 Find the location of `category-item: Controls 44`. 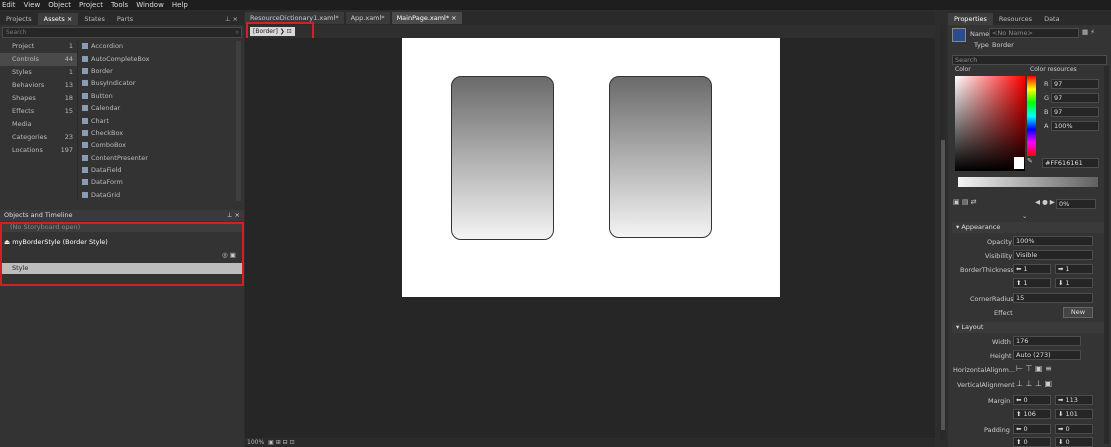

category-item: Controls 44 is located at coordinates (38, 59).